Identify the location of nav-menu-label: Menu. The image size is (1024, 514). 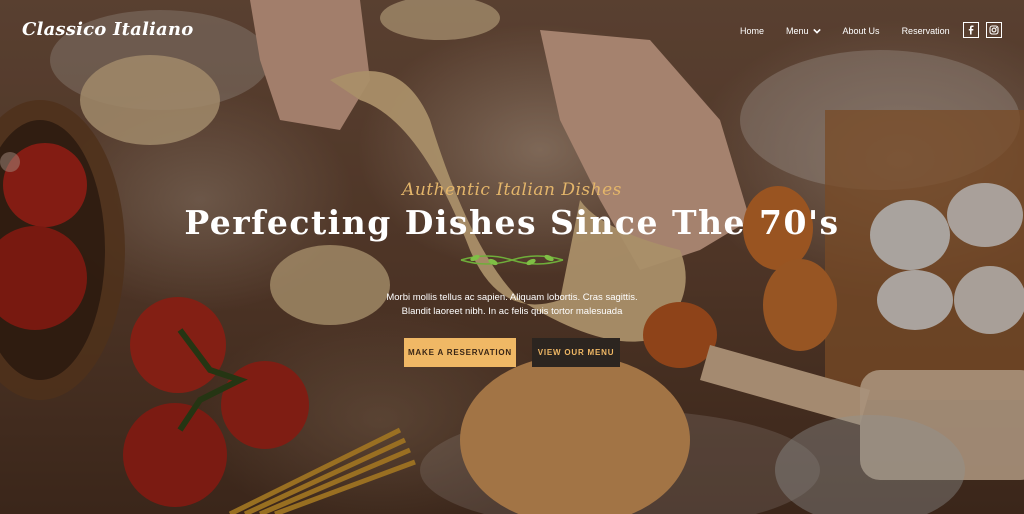
(797, 31).